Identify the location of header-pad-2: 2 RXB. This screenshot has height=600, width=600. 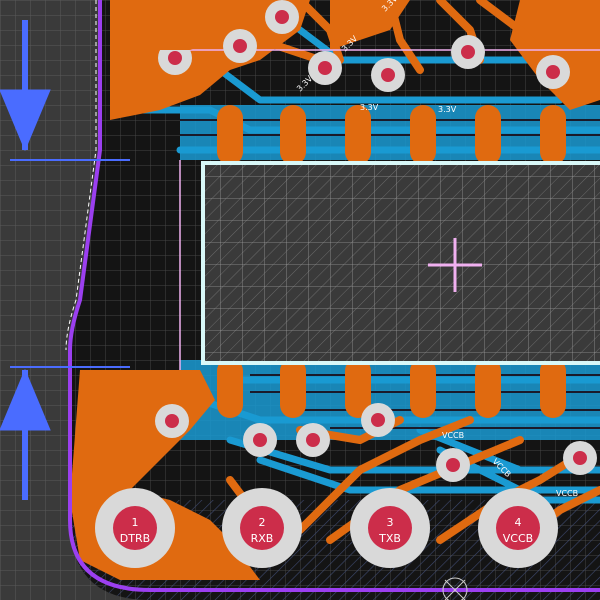
(262, 528).